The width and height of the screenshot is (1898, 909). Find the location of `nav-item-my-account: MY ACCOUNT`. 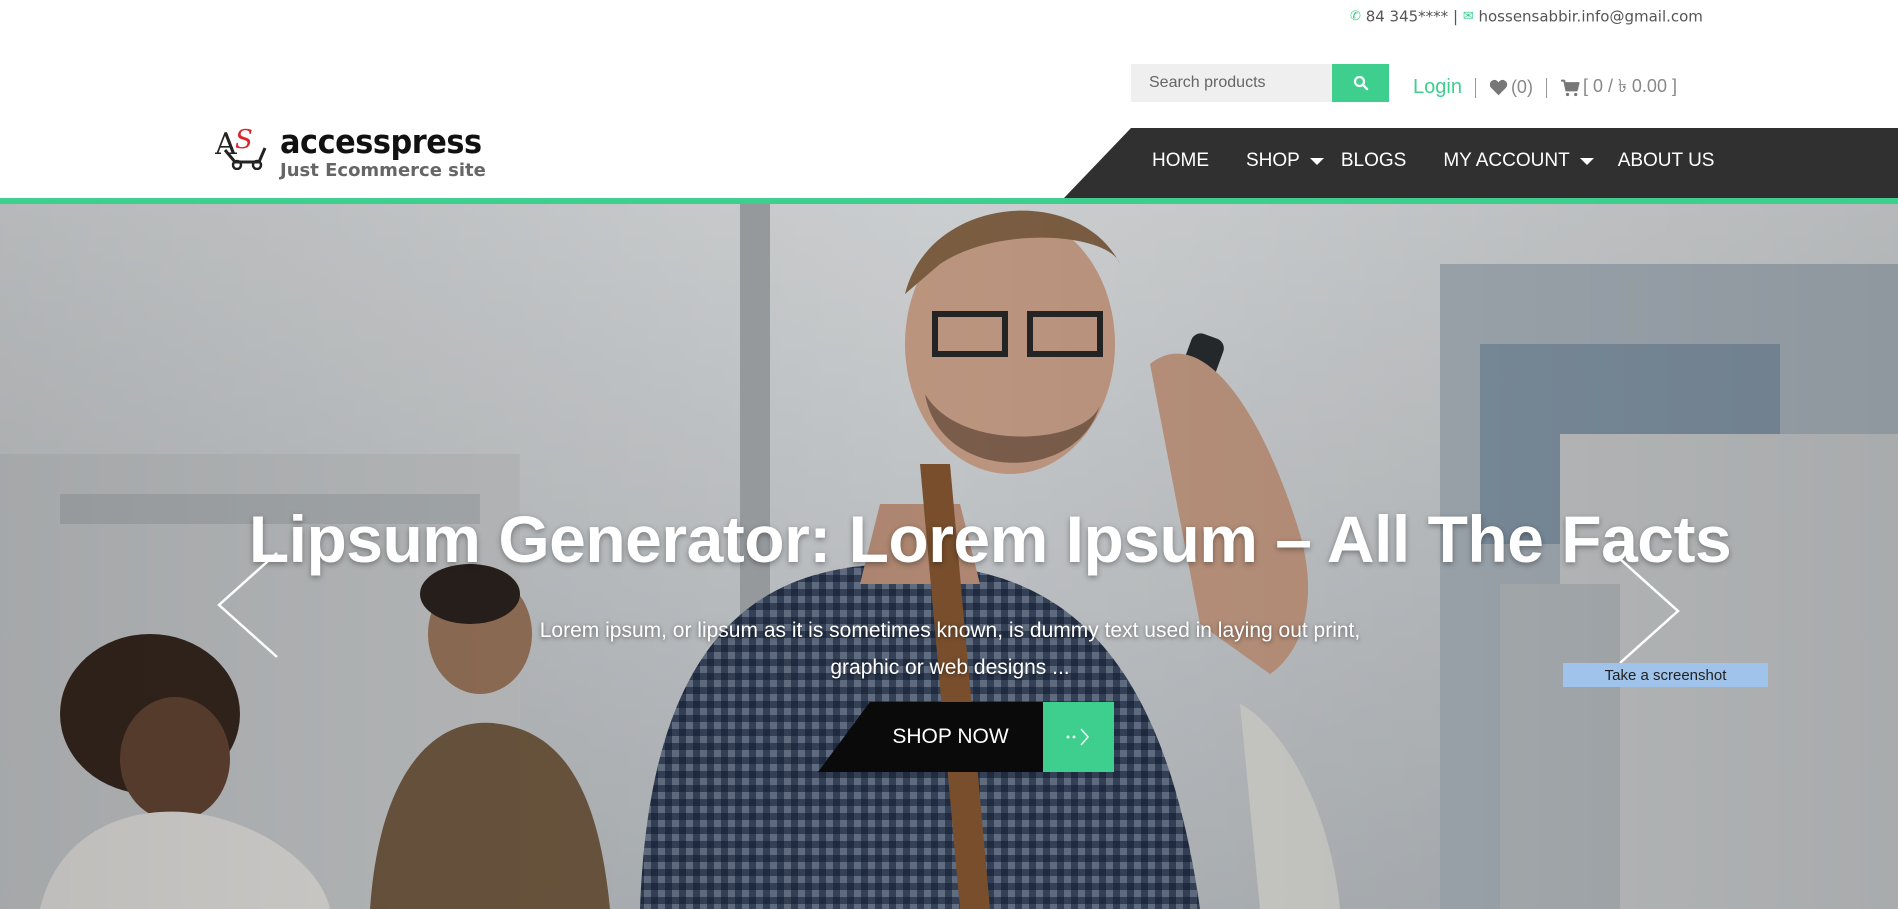

nav-item-my-account: MY ACCOUNT is located at coordinates (1518, 161).